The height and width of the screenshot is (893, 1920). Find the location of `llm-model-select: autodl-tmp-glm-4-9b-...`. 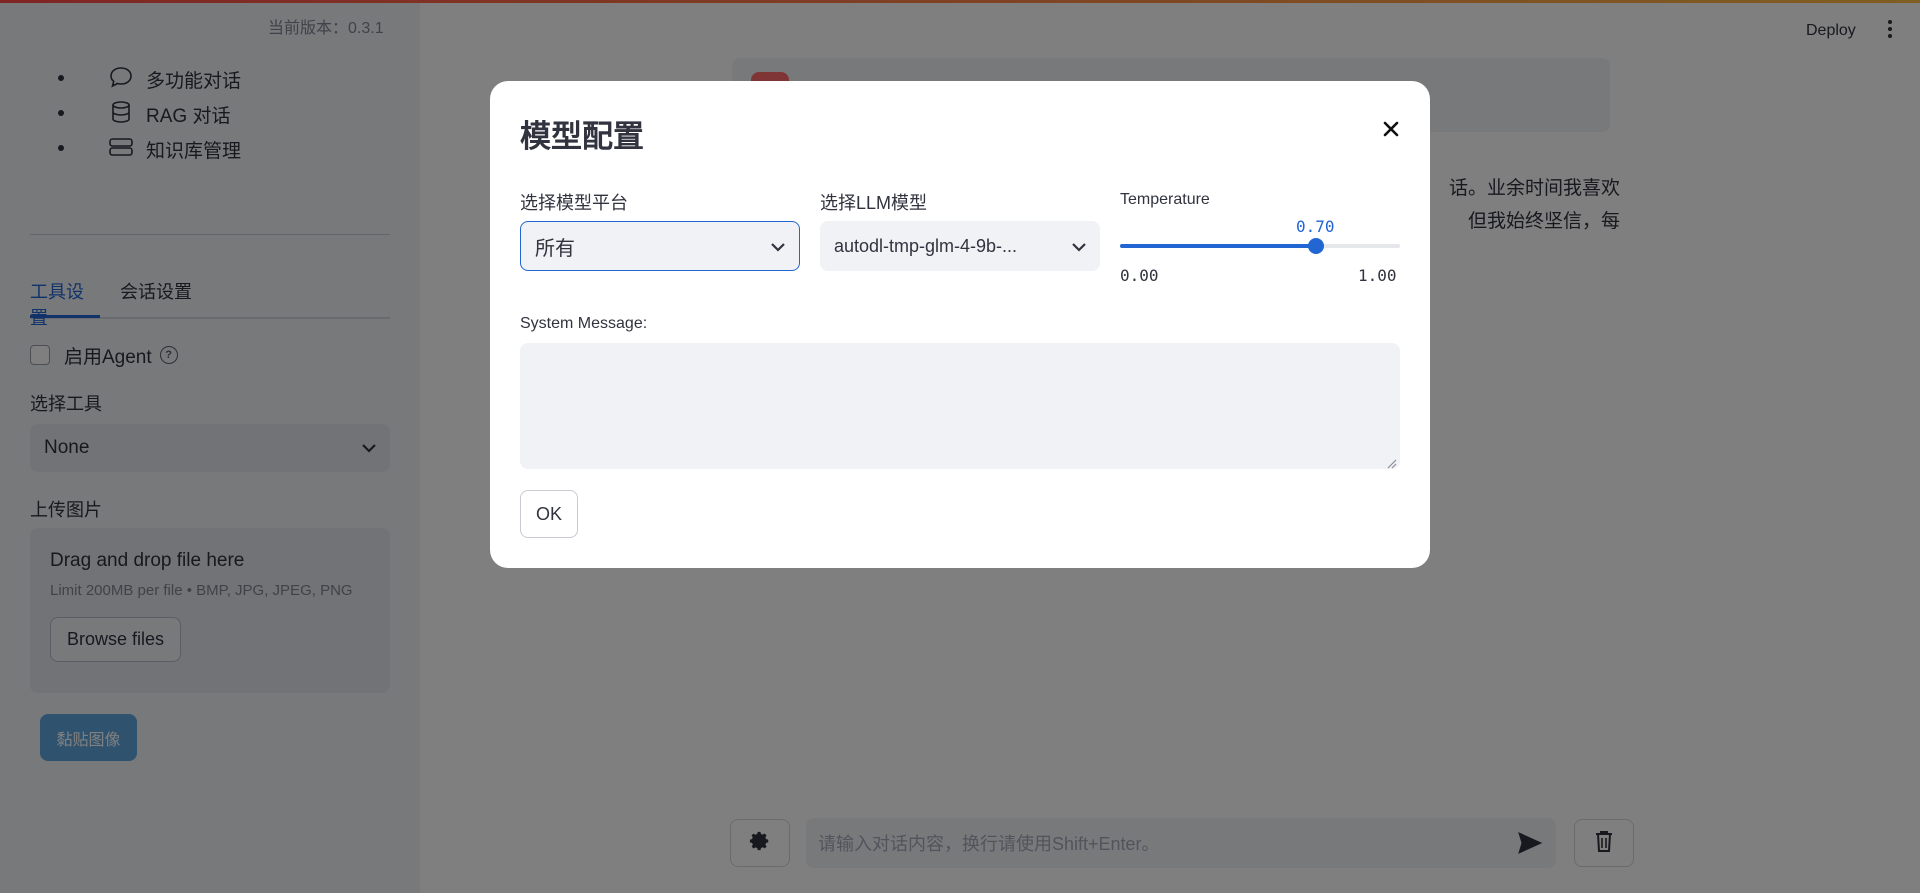

llm-model-select: autodl-tmp-glm-4-9b-... is located at coordinates (960, 246).